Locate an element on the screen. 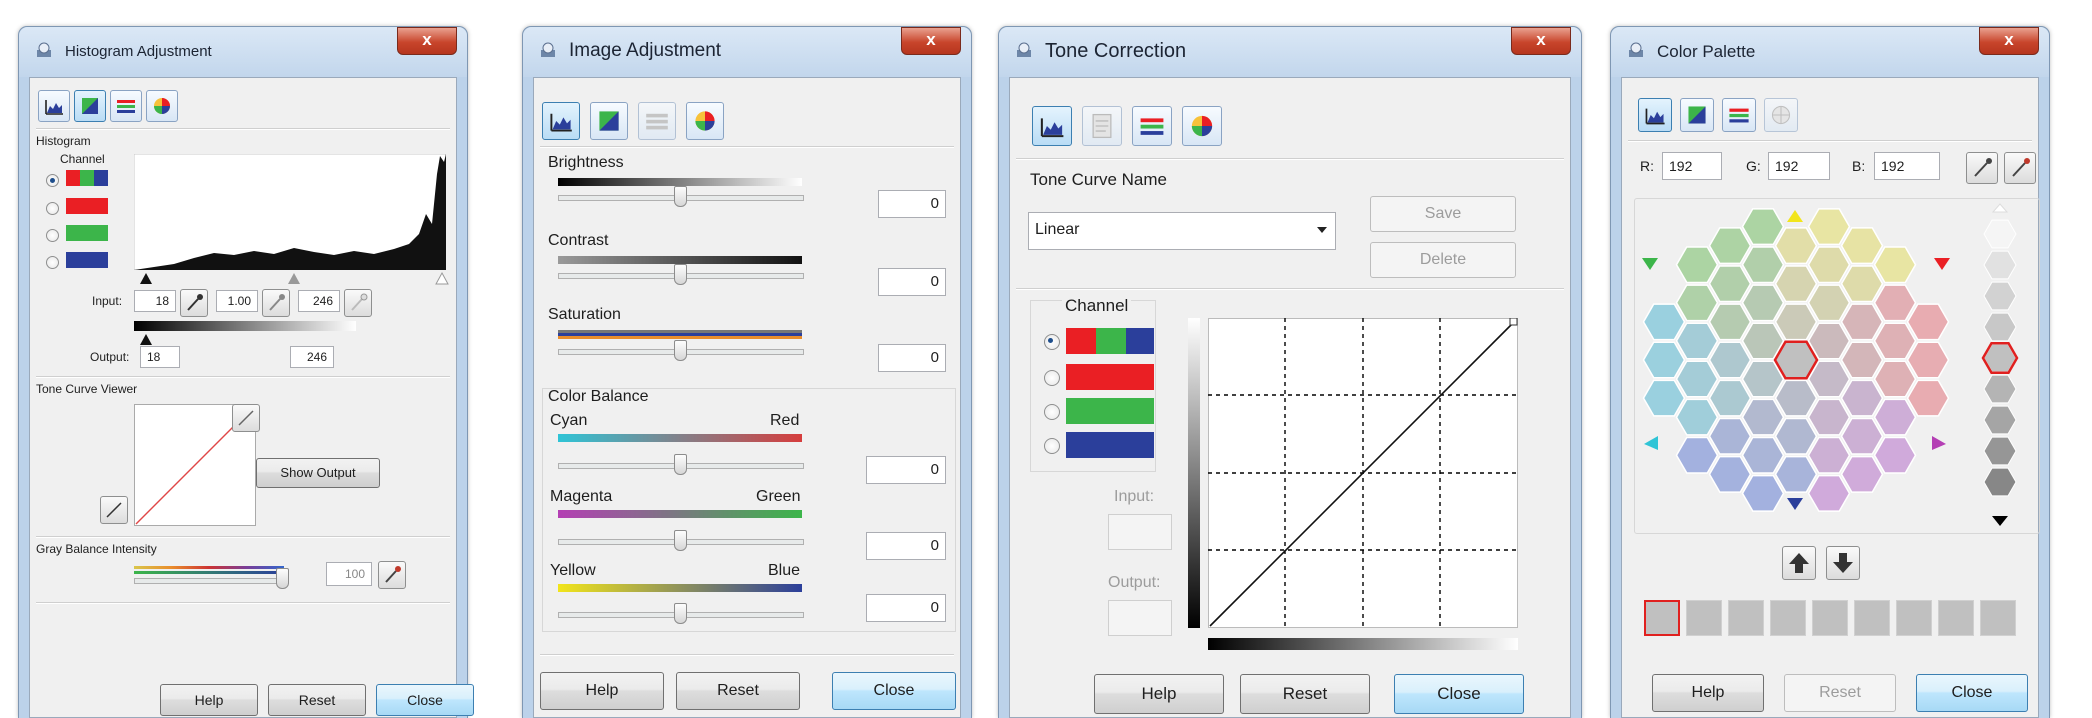 The height and width of the screenshot is (718, 2092). yellow-blue-field: 0 is located at coordinates (906, 608).